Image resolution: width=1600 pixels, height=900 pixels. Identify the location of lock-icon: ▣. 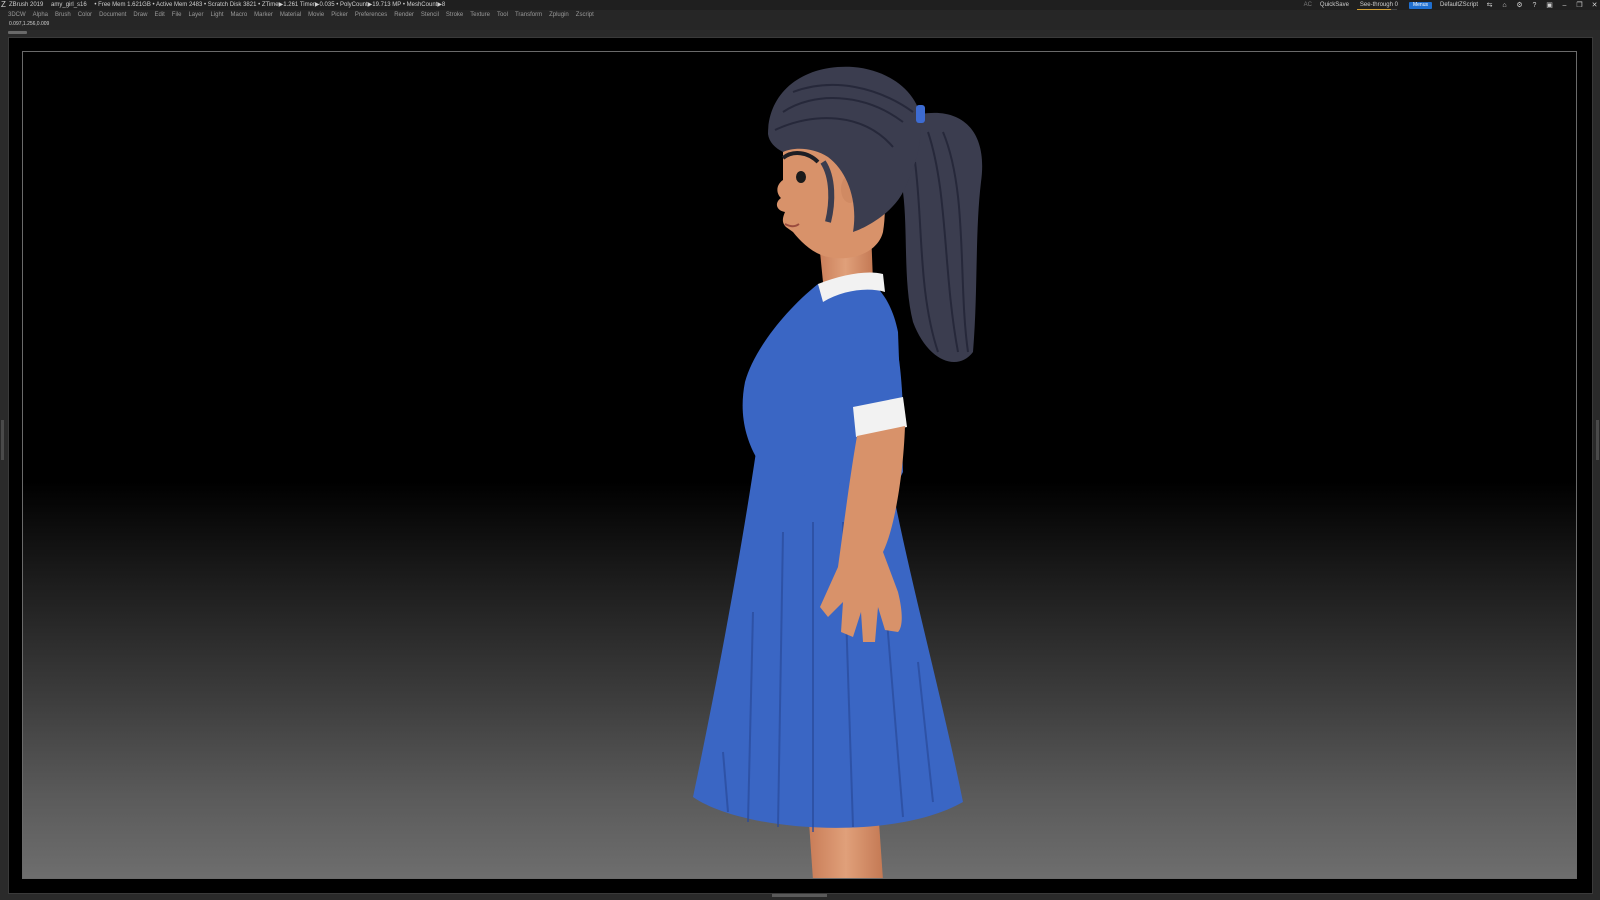
(1549, 5).